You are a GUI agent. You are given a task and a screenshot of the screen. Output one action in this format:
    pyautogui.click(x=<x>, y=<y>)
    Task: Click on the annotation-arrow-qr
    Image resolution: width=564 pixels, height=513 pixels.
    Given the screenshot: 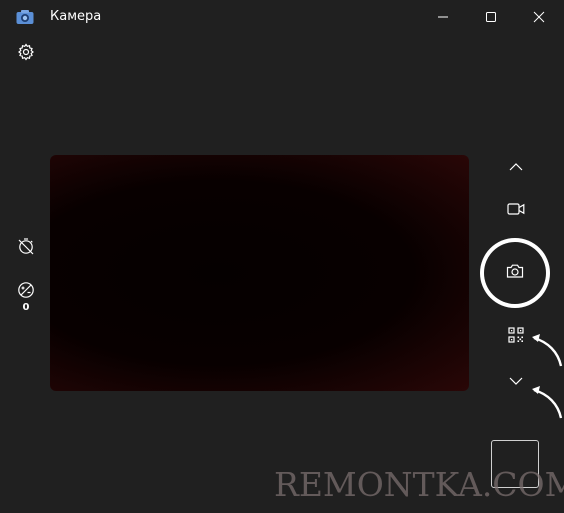 What is the action you would take?
    pyautogui.click(x=547, y=350)
    